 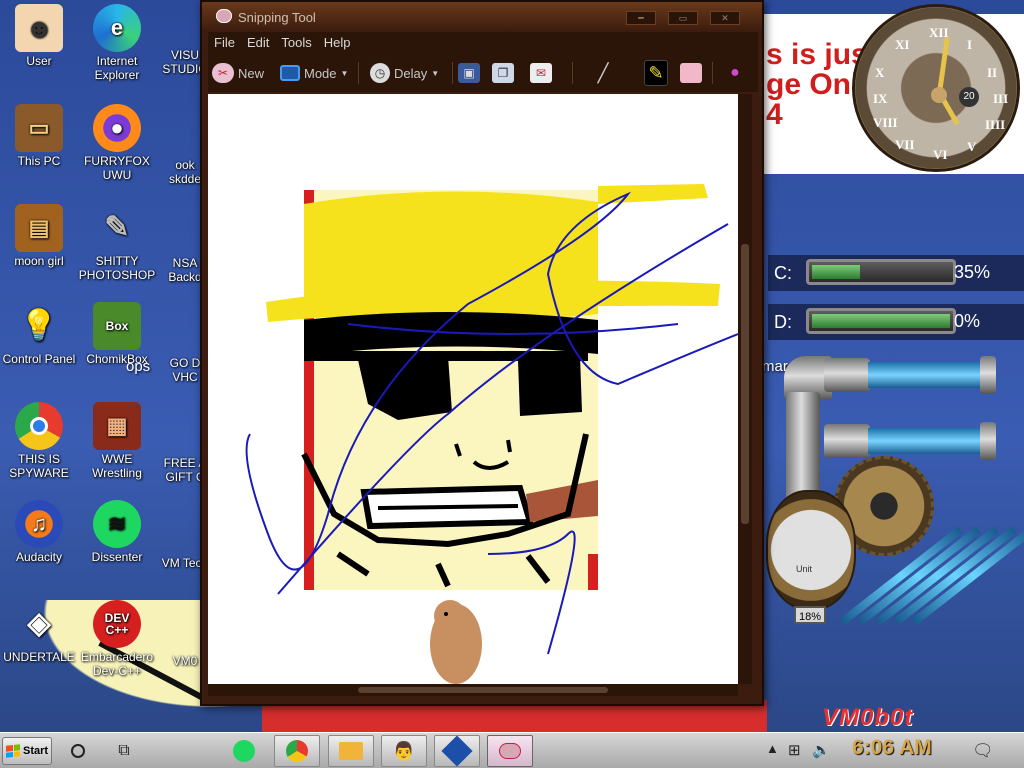 What do you see at coordinates (683, 18) in the screenshot?
I see `maximize-button: ▭` at bounding box center [683, 18].